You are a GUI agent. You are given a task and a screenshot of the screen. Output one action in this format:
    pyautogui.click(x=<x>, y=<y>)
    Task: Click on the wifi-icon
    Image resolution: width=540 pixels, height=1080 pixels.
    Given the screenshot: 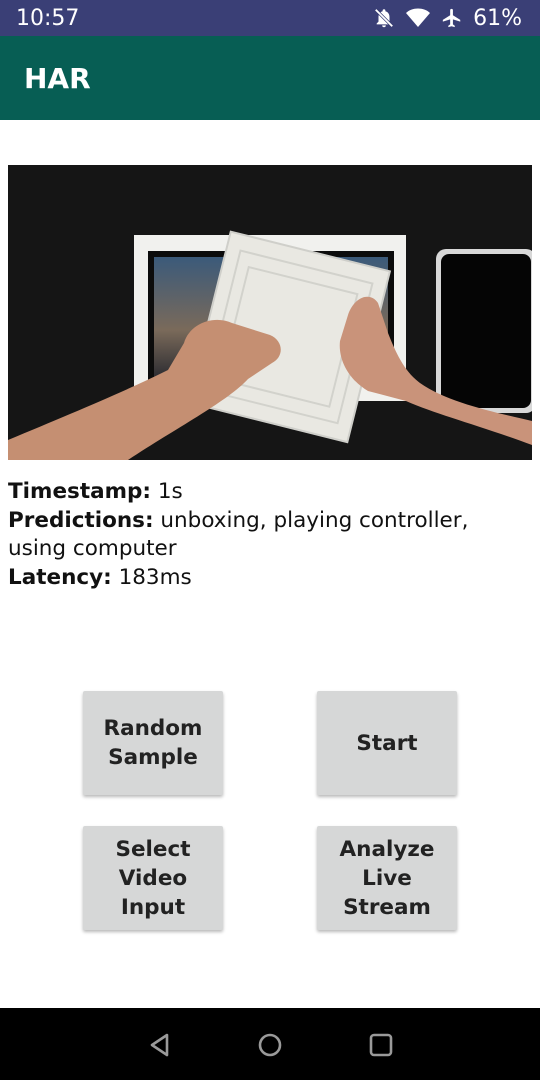 What is the action you would take?
    pyautogui.click(x=418, y=18)
    